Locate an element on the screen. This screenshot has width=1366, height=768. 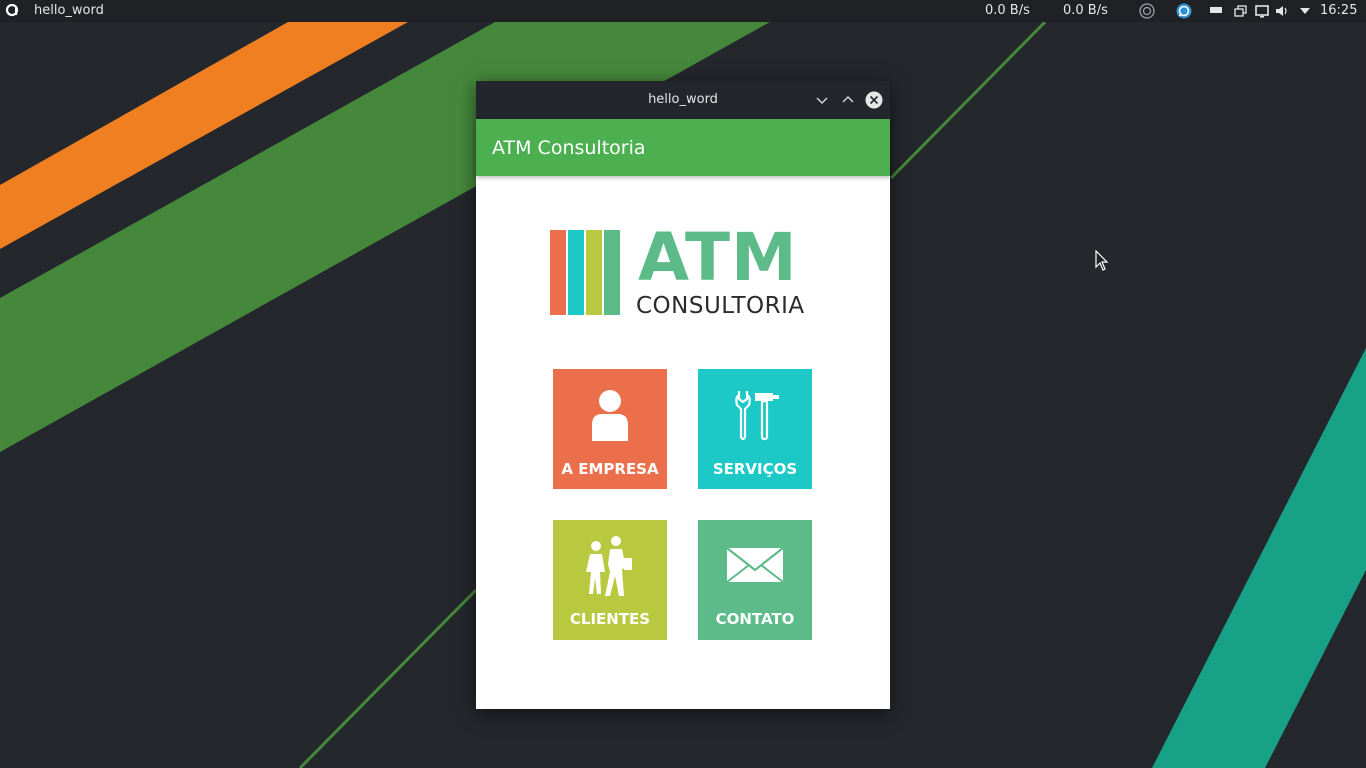
net-upload-speed: 0.0 B/s is located at coordinates (1085, 10).